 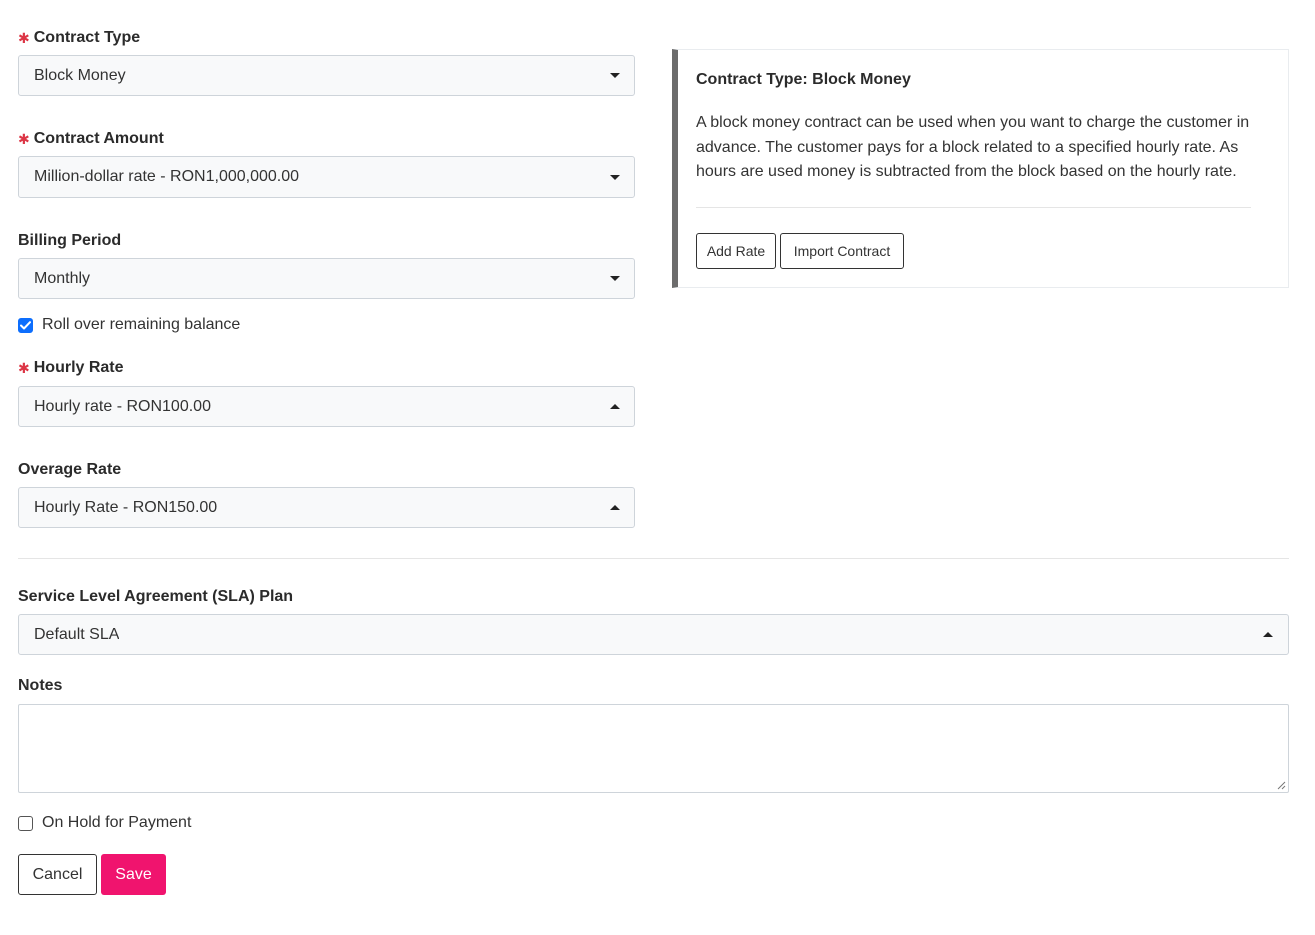 I want to click on billing-period-value: Monthly, so click(x=62, y=278).